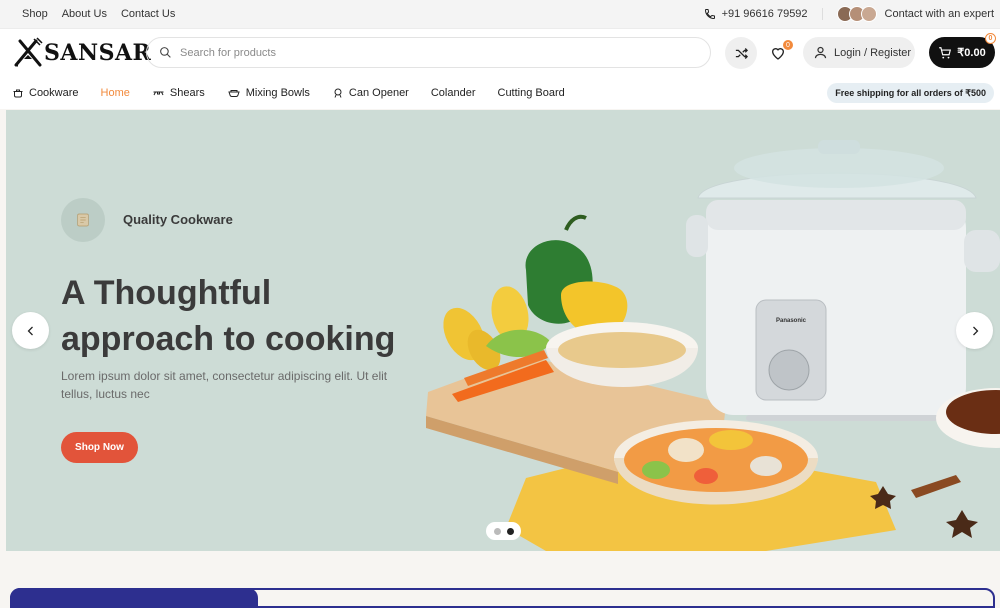  I want to click on compare-button, so click(741, 53).